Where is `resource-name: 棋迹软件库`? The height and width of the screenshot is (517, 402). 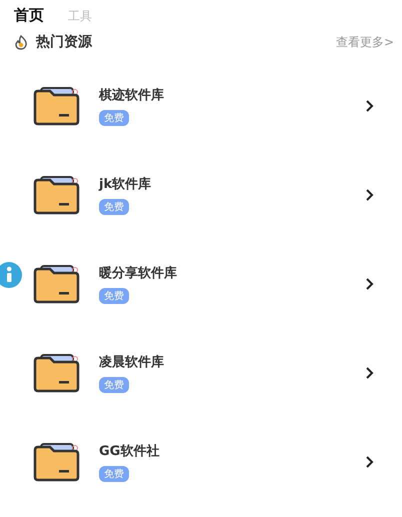 resource-name: 棋迹软件库 is located at coordinates (132, 95).